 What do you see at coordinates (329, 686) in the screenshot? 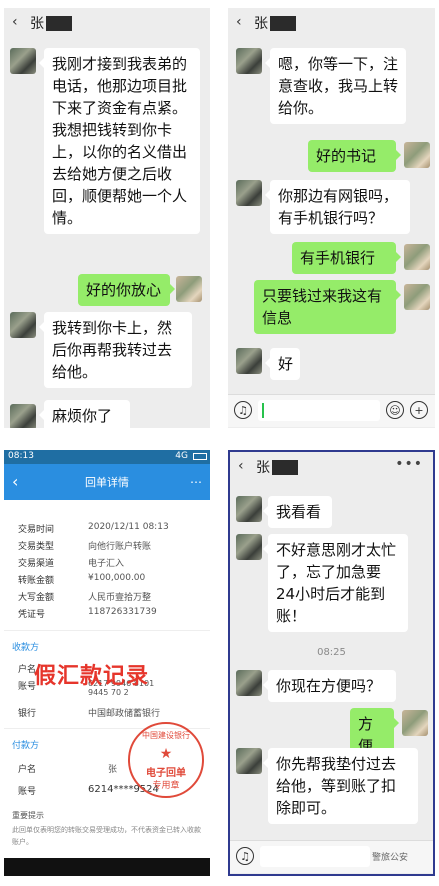
I see `message-bubble: 你现在方便吗？` at bounding box center [329, 686].